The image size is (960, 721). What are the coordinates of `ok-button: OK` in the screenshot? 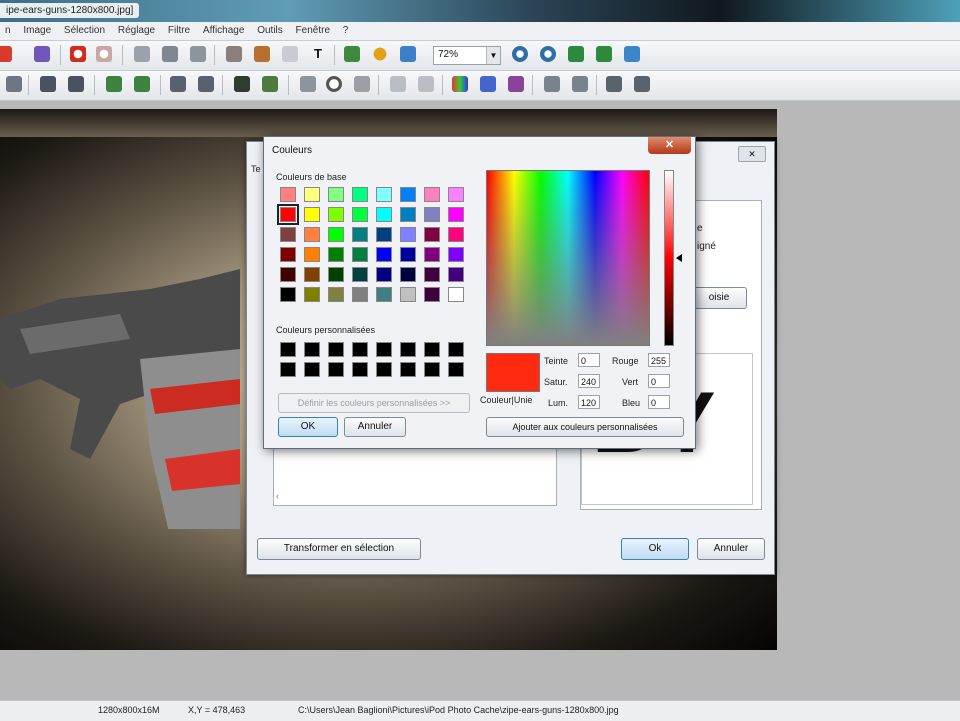 It's located at (308, 427).